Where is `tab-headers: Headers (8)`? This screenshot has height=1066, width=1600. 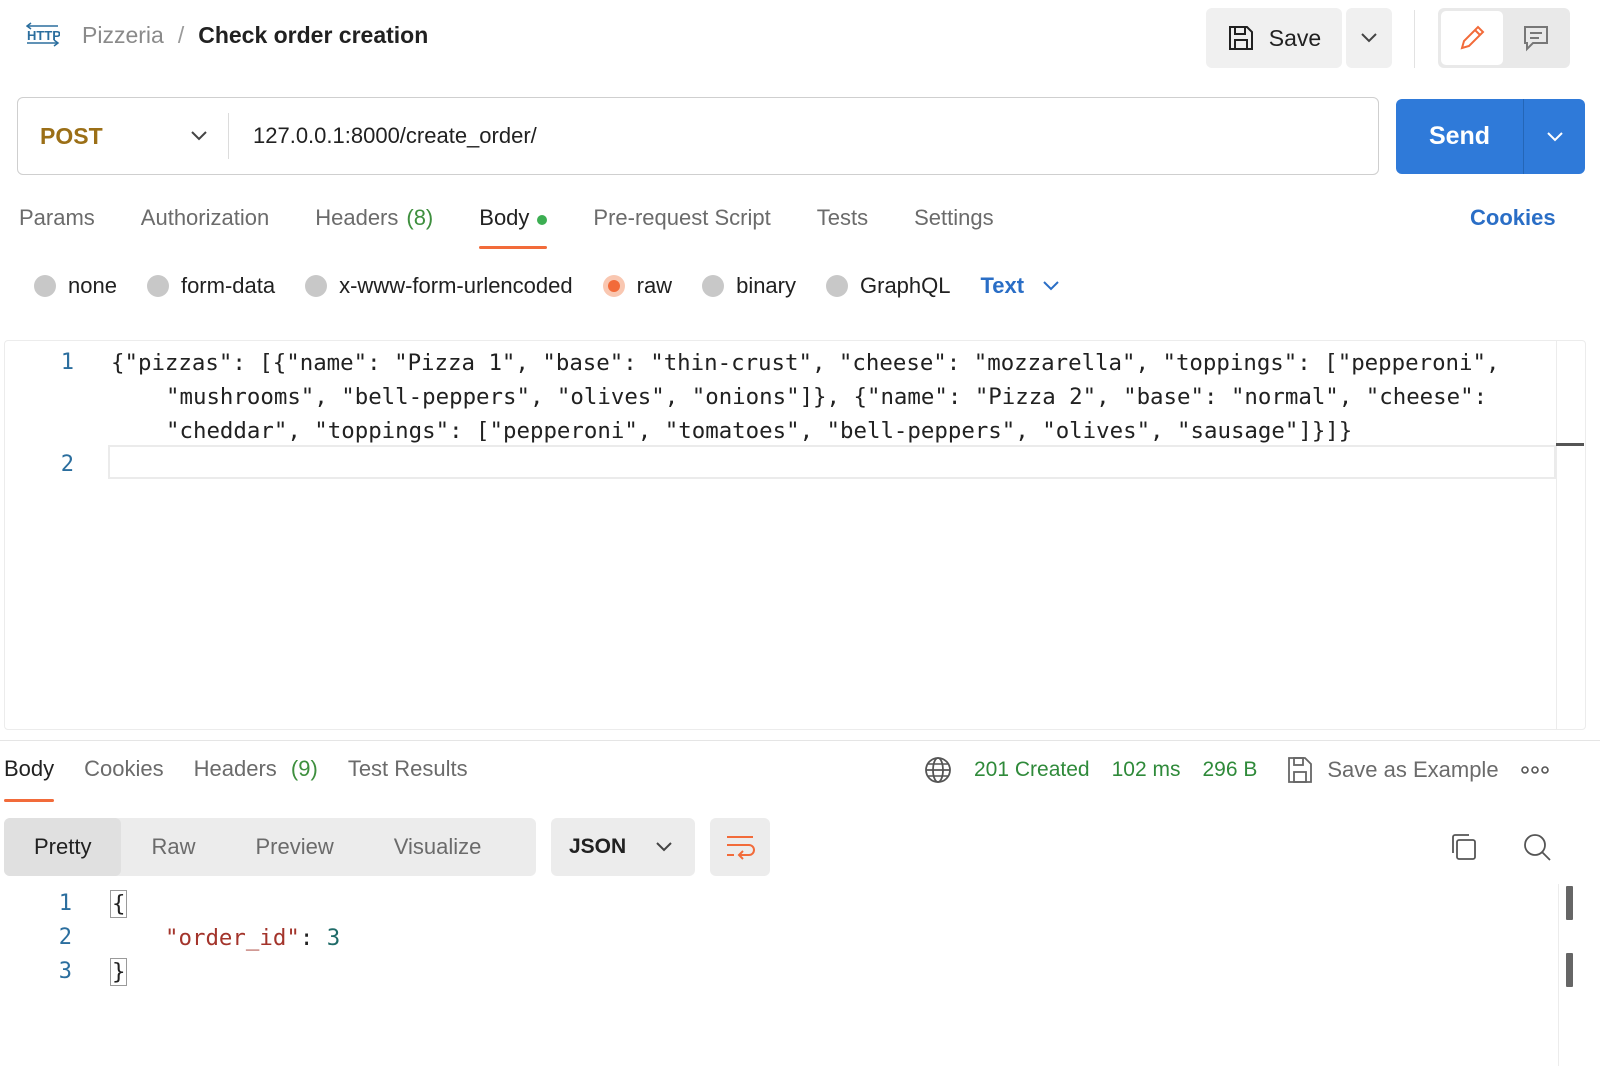 tab-headers: Headers (8) is located at coordinates (374, 227).